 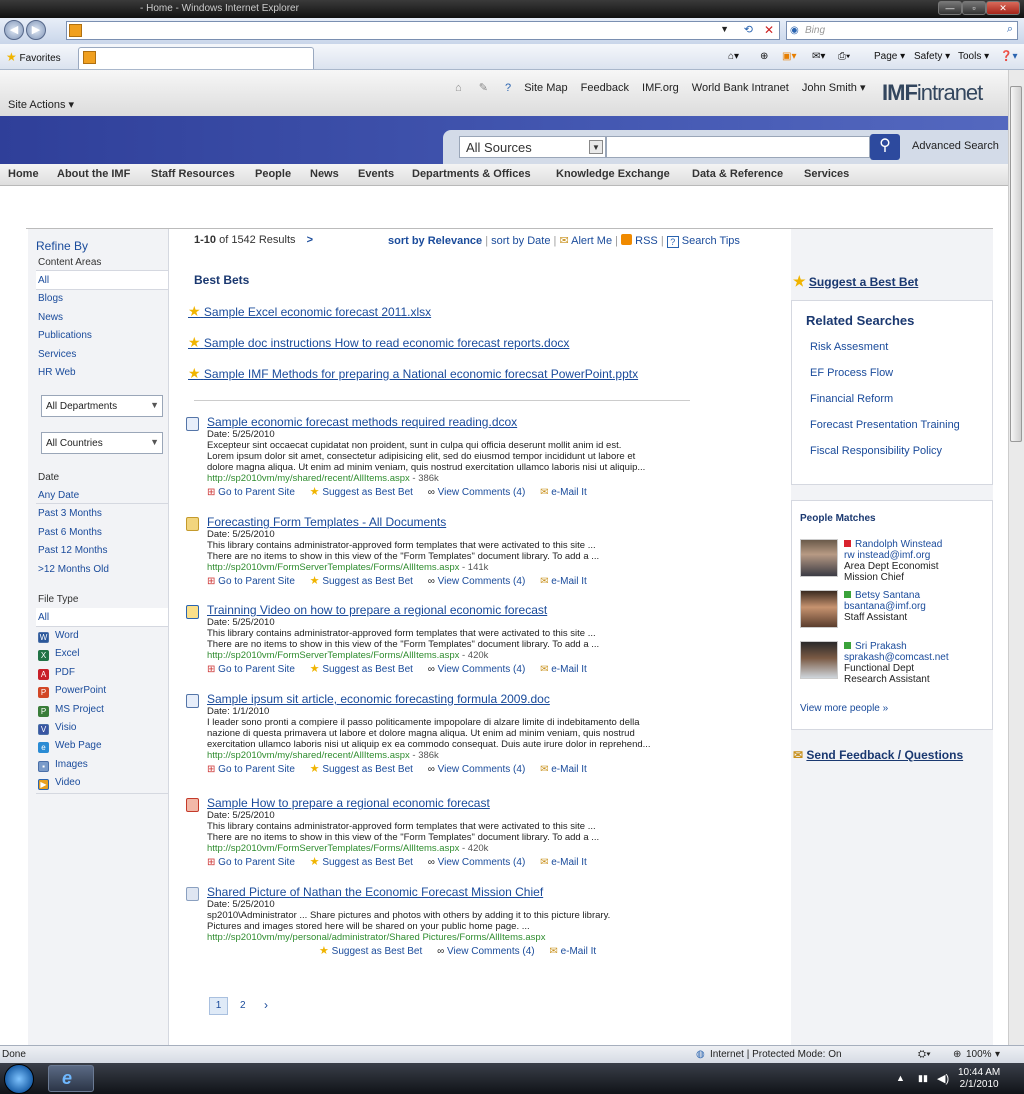 What do you see at coordinates (50, 317) in the screenshot?
I see `area-news: News` at bounding box center [50, 317].